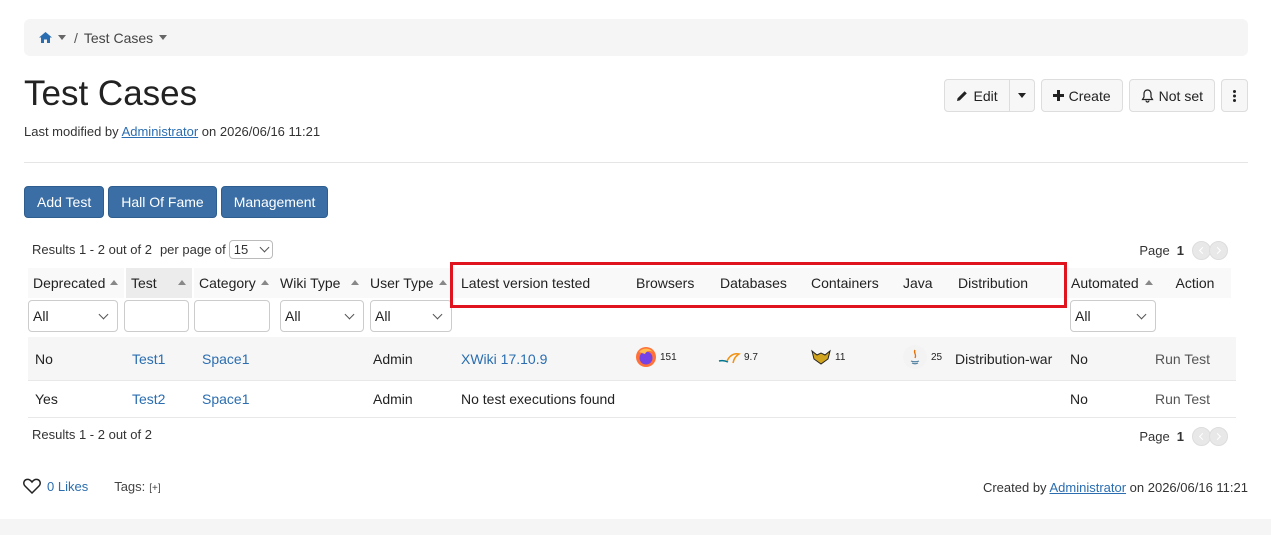 This screenshot has height=535, width=1271. Describe the element at coordinates (1113, 316) in the screenshot. I see `filter-automated-select: All` at that location.